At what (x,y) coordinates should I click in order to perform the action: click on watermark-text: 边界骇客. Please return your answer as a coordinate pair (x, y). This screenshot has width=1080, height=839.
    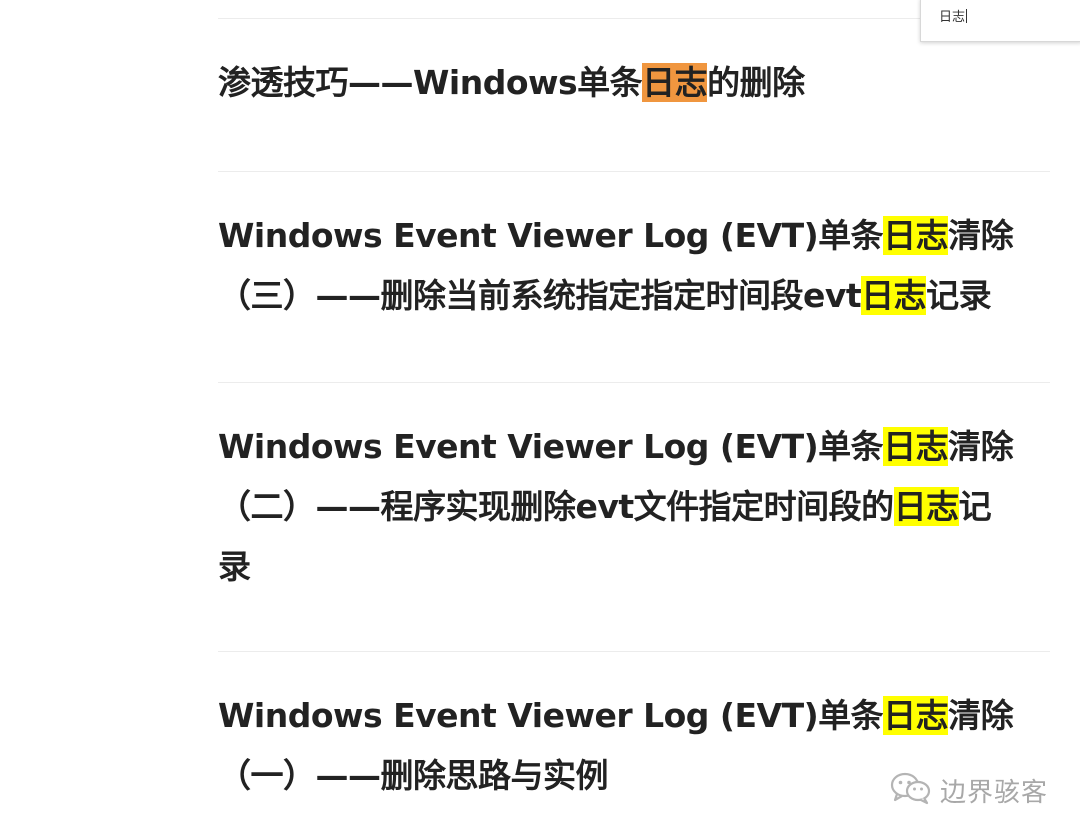
    Looking at the image, I should click on (994, 792).